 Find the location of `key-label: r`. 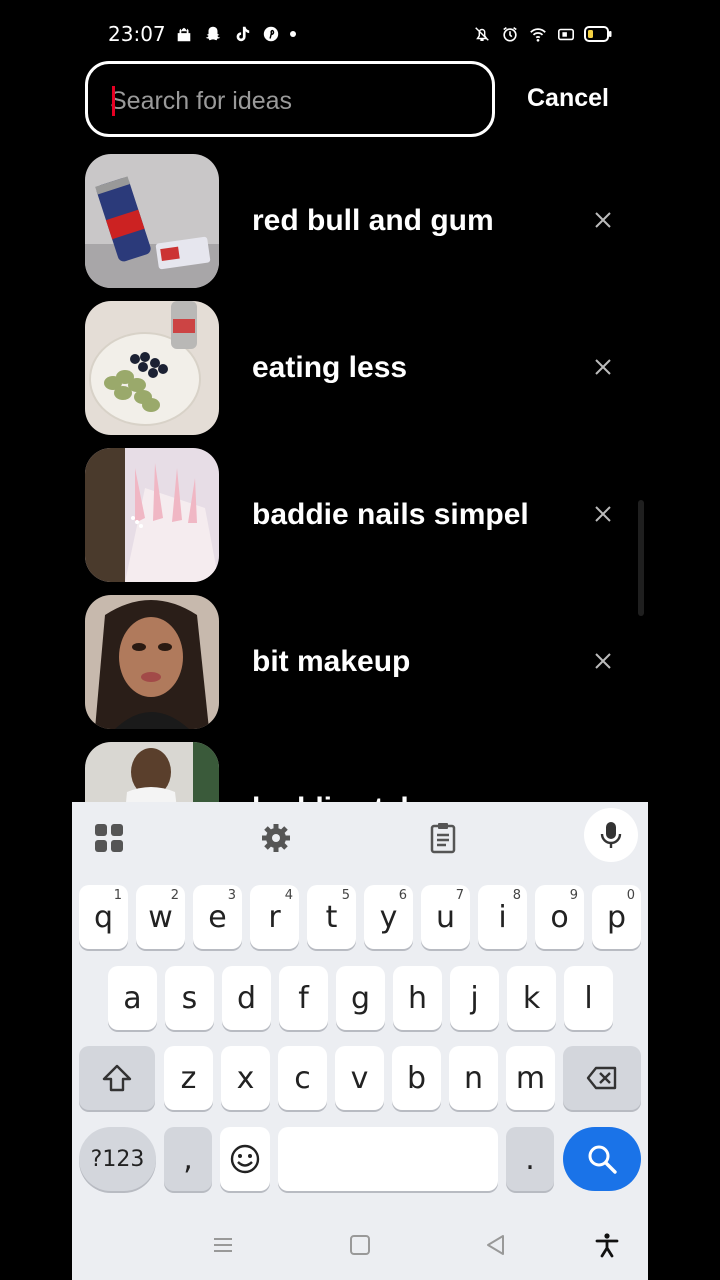

key-label: r is located at coordinates (274, 917).